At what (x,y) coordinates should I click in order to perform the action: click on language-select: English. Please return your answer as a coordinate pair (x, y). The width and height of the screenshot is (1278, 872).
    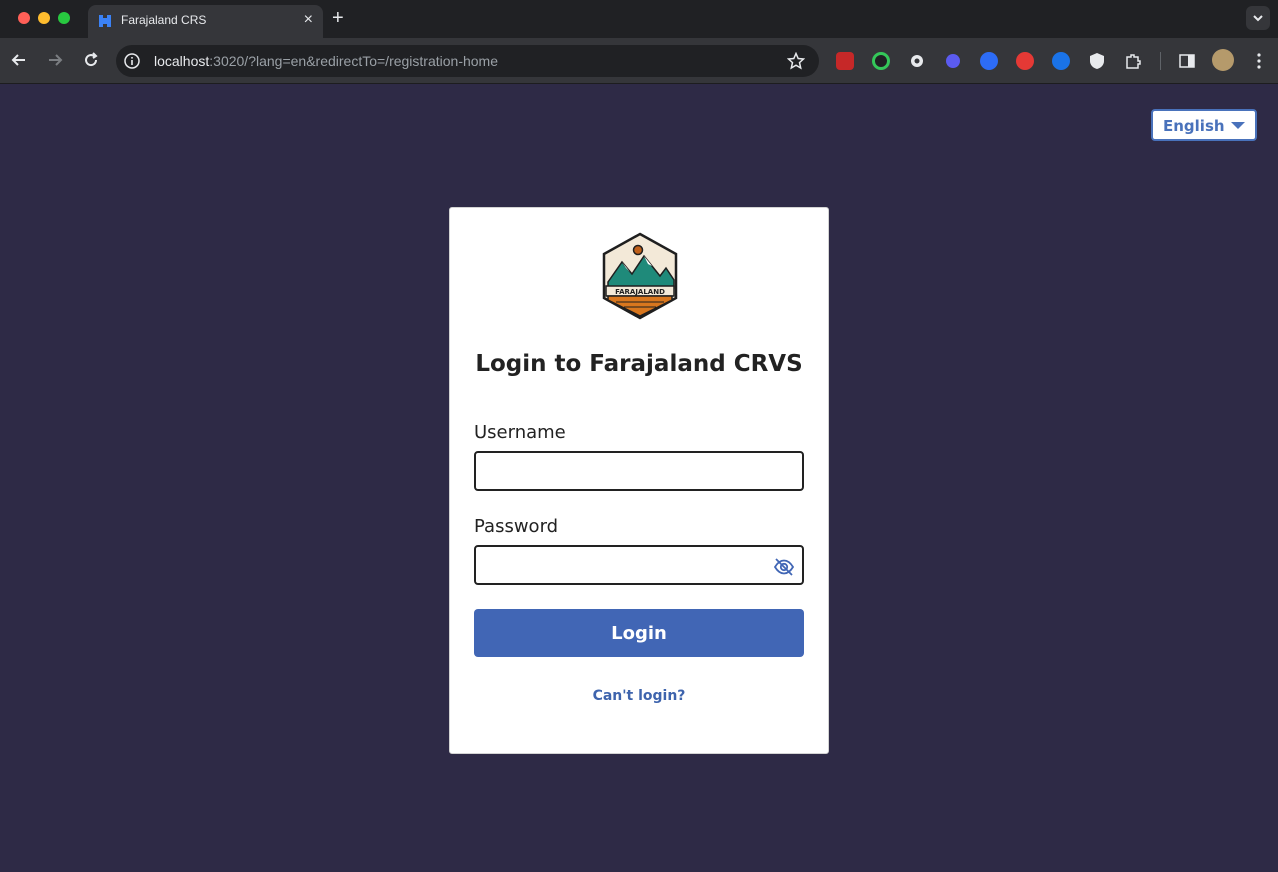
    Looking at the image, I should click on (1204, 125).